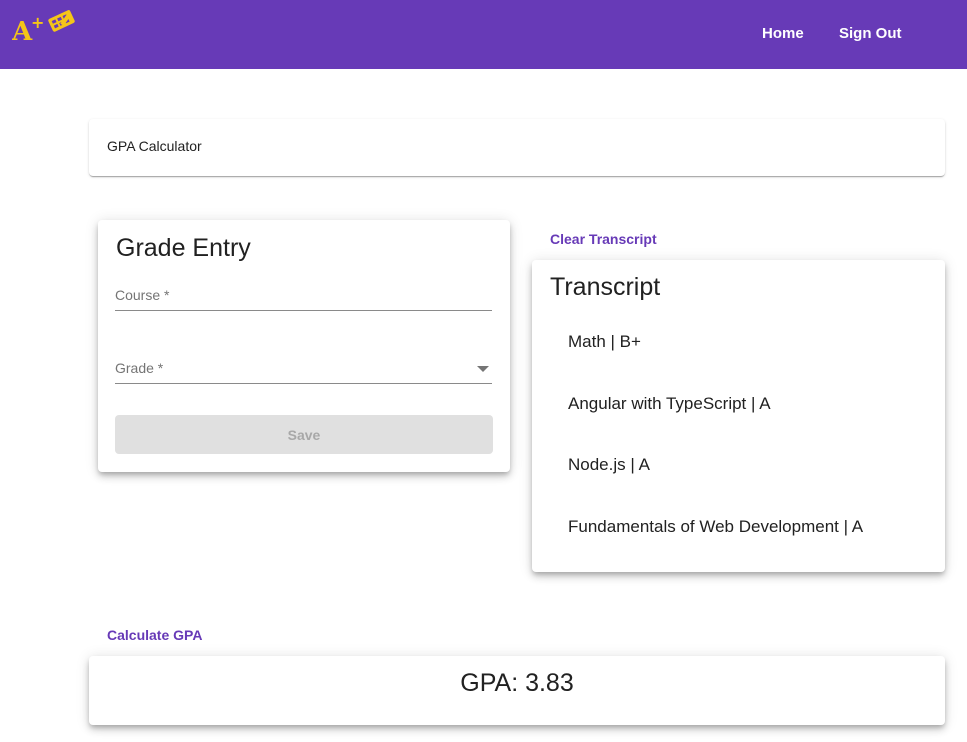 This screenshot has height=742, width=967. Describe the element at coordinates (669, 403) in the screenshot. I see `transcript-item: Angular with TypeScript | A` at that location.